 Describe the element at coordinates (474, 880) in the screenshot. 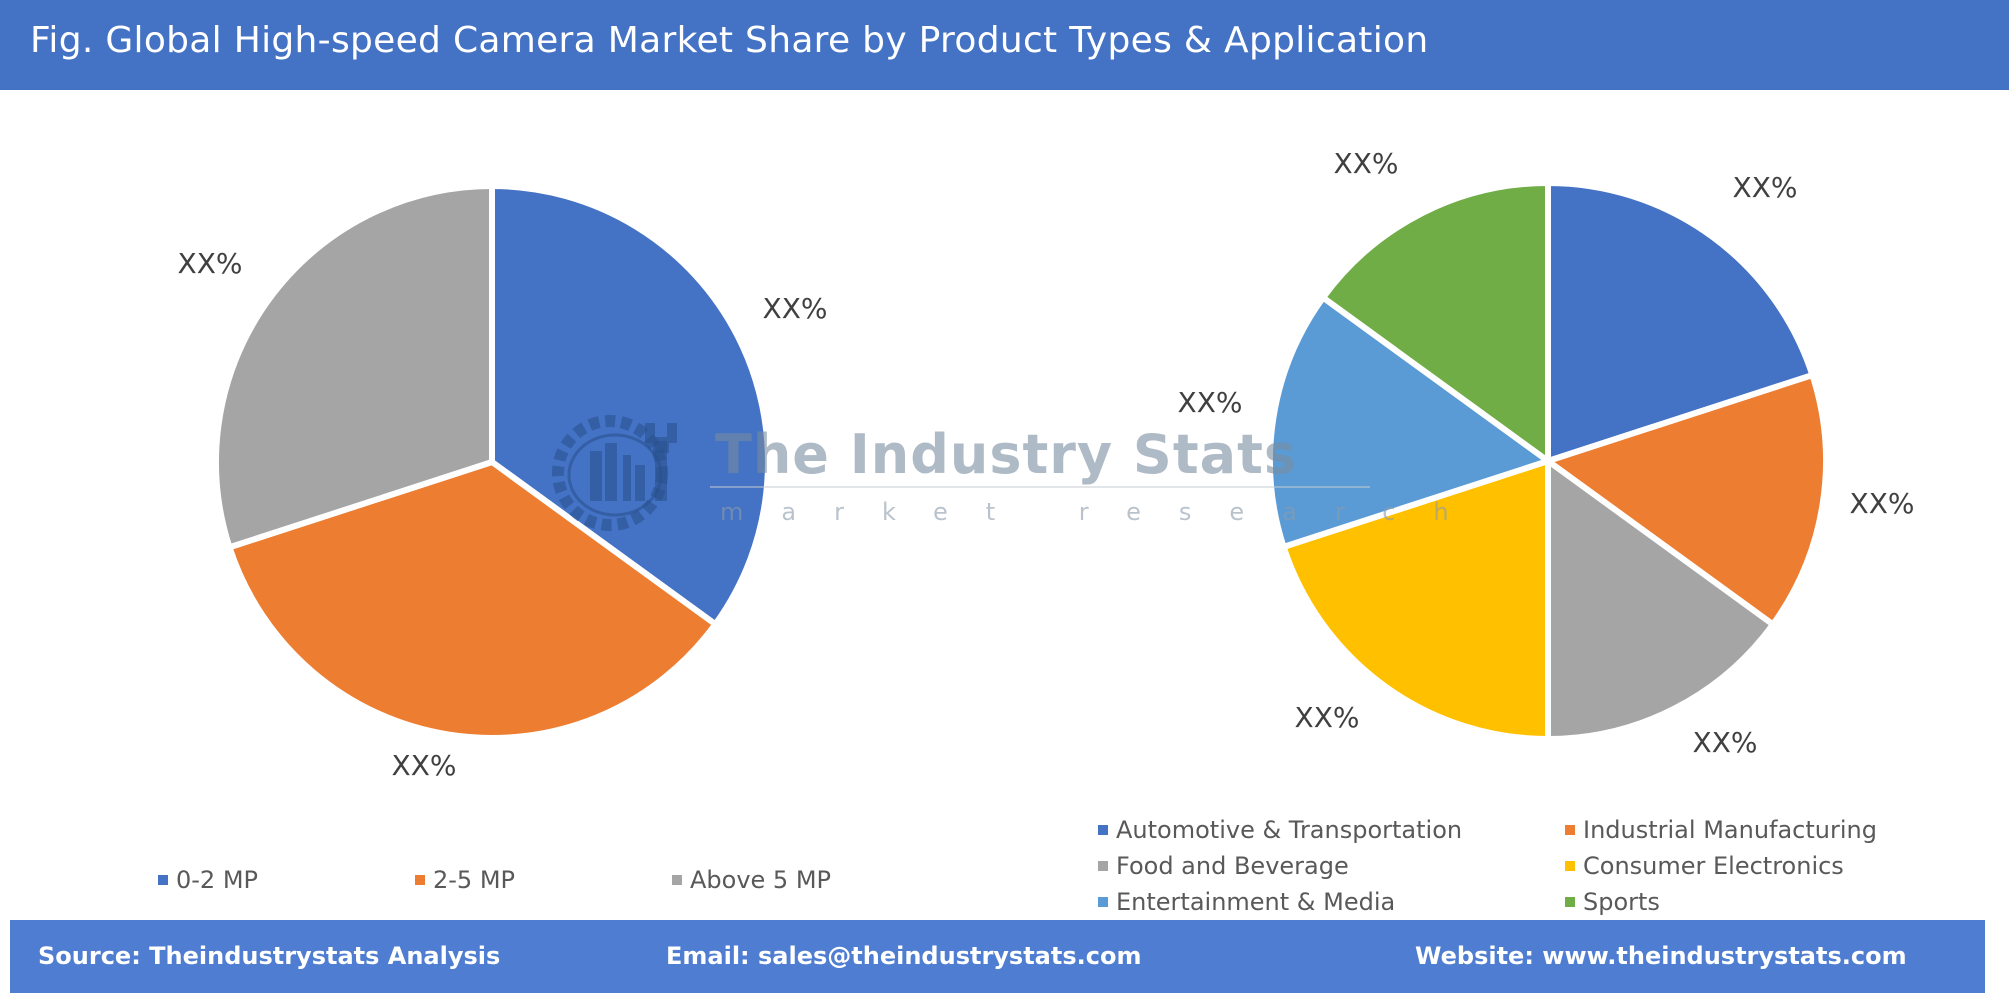

I see `legend-label: 2-5 MP` at that location.